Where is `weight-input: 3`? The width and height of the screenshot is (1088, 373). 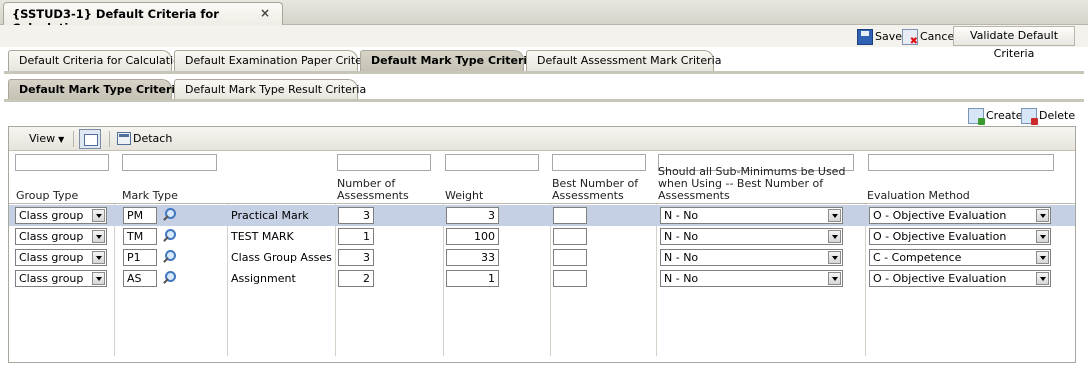
weight-input: 3 is located at coordinates (472, 215).